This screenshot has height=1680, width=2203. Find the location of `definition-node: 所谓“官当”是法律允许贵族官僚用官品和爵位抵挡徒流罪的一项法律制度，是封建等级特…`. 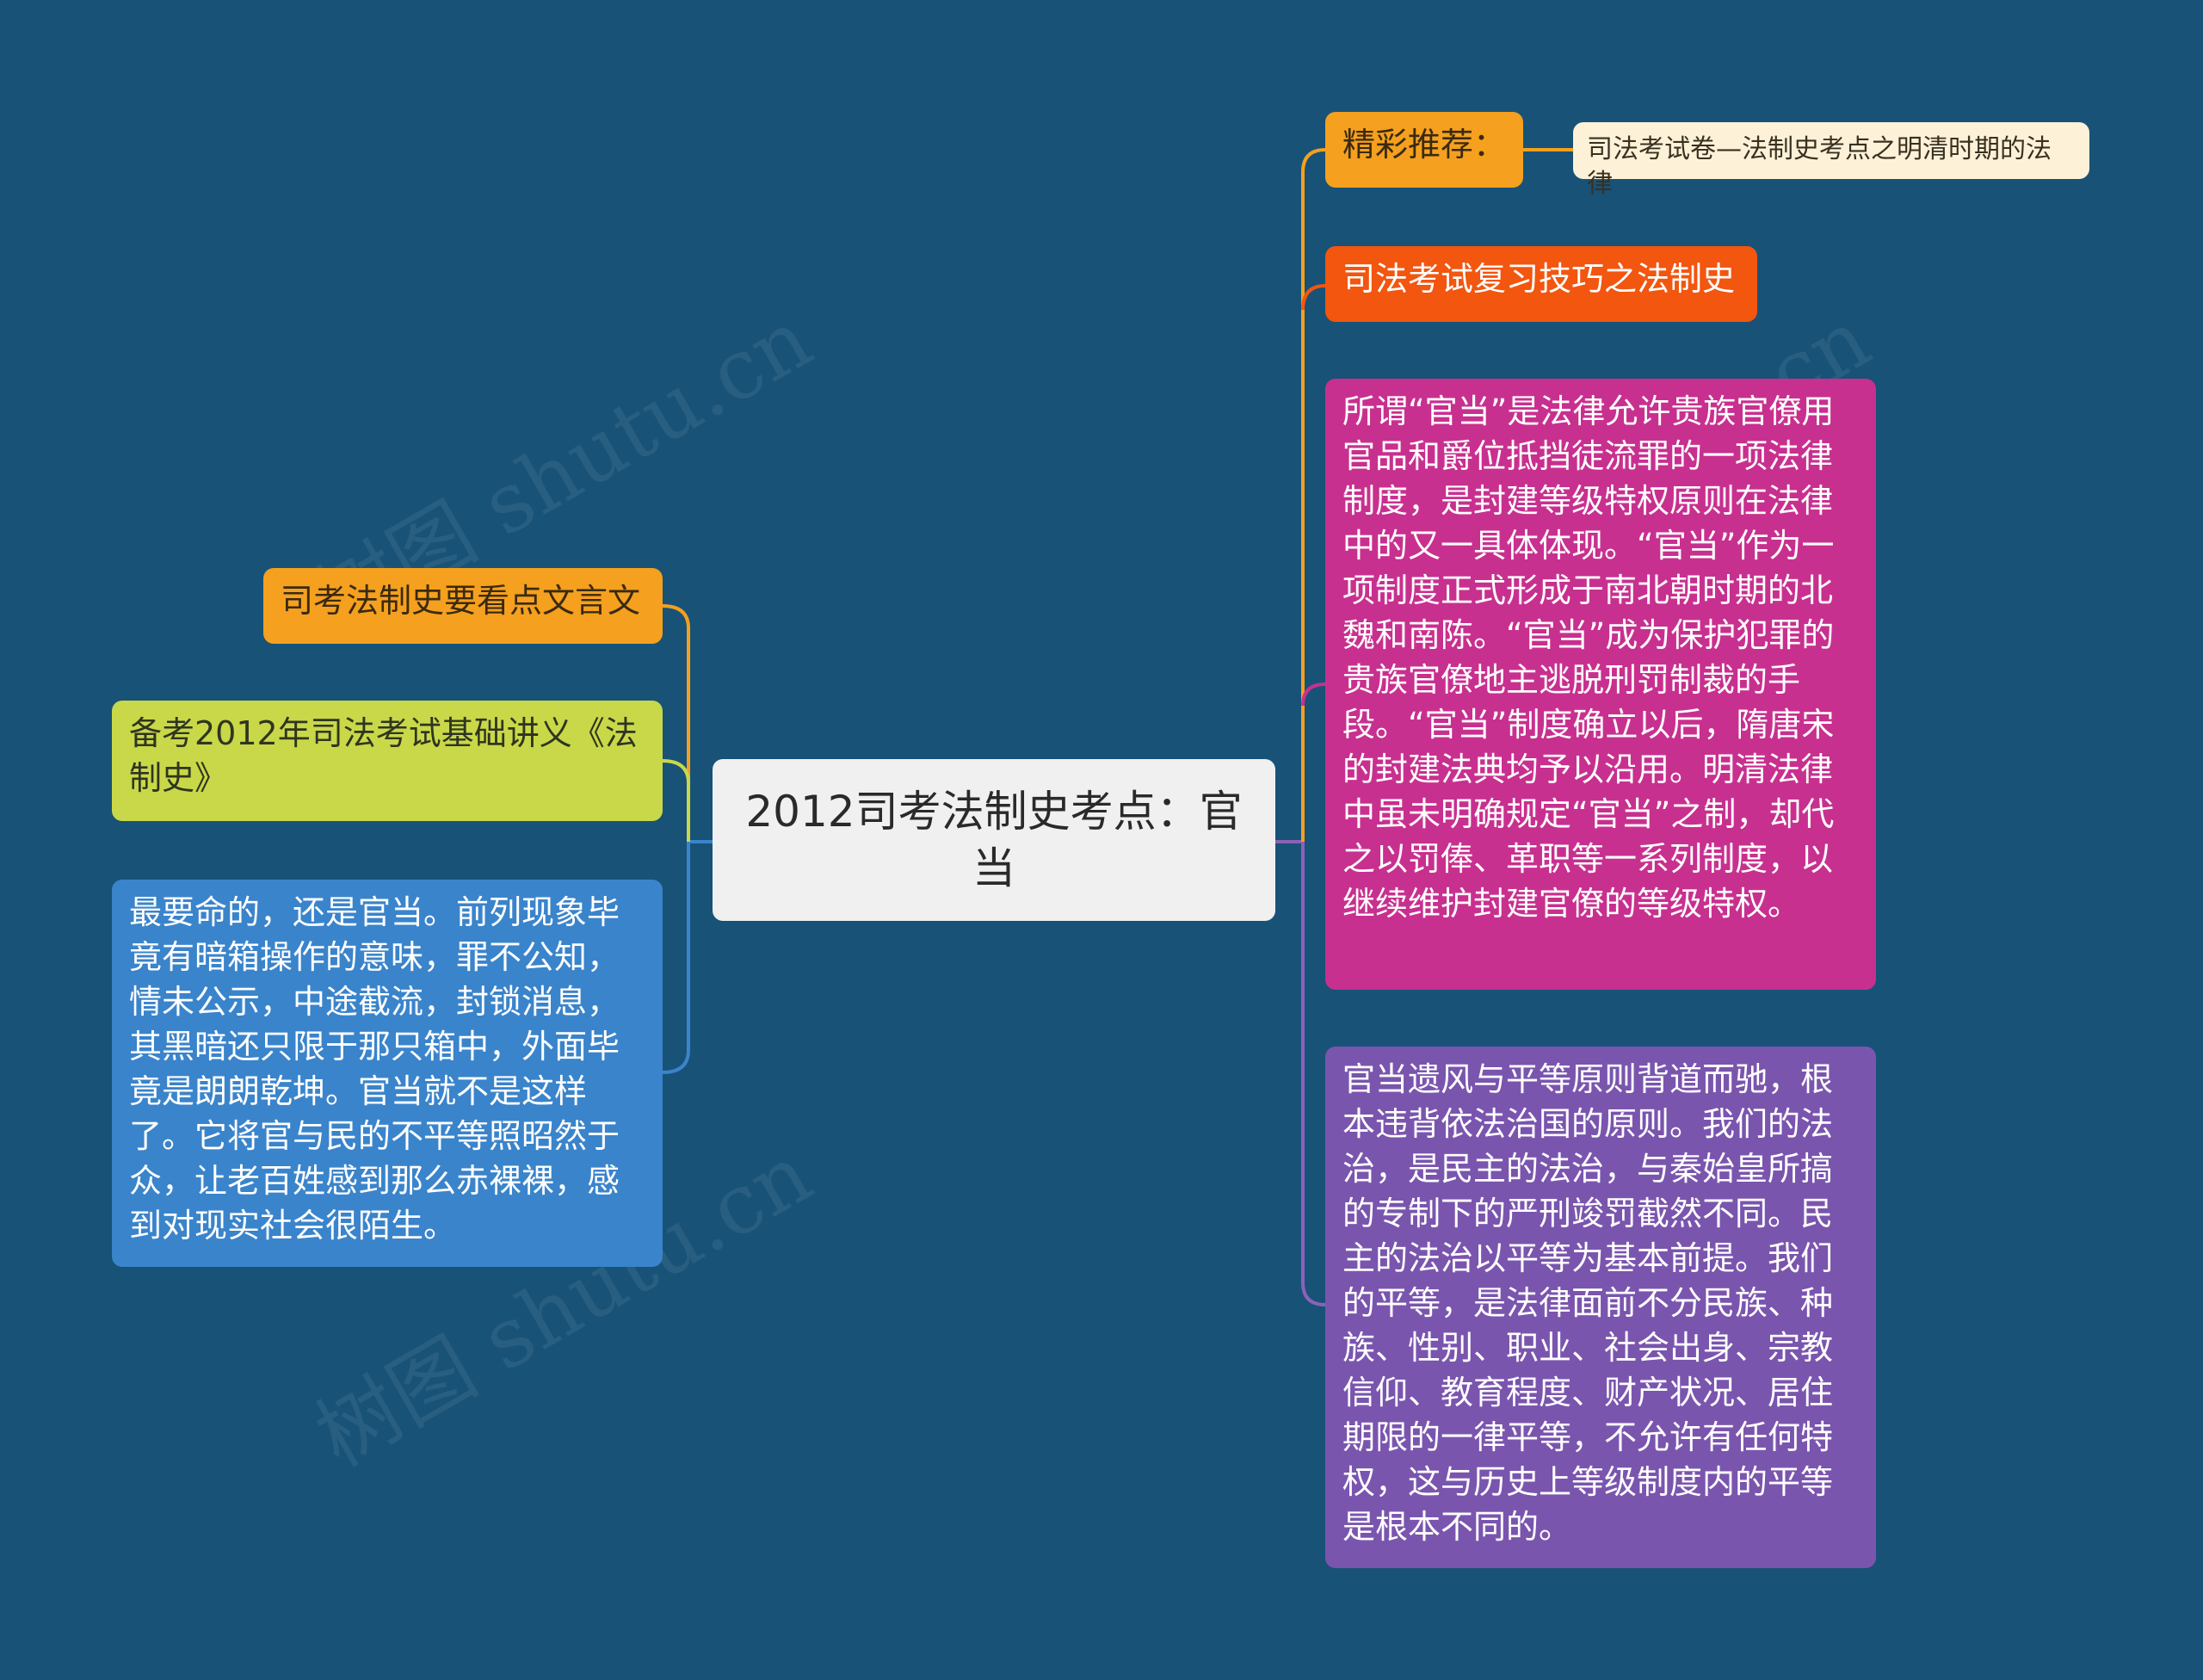

definition-node: 所谓“官当”是法律允许贵族官僚用官品和爵位抵挡徒流罪的一项法律制度，是封建等级特… is located at coordinates (1601, 684).